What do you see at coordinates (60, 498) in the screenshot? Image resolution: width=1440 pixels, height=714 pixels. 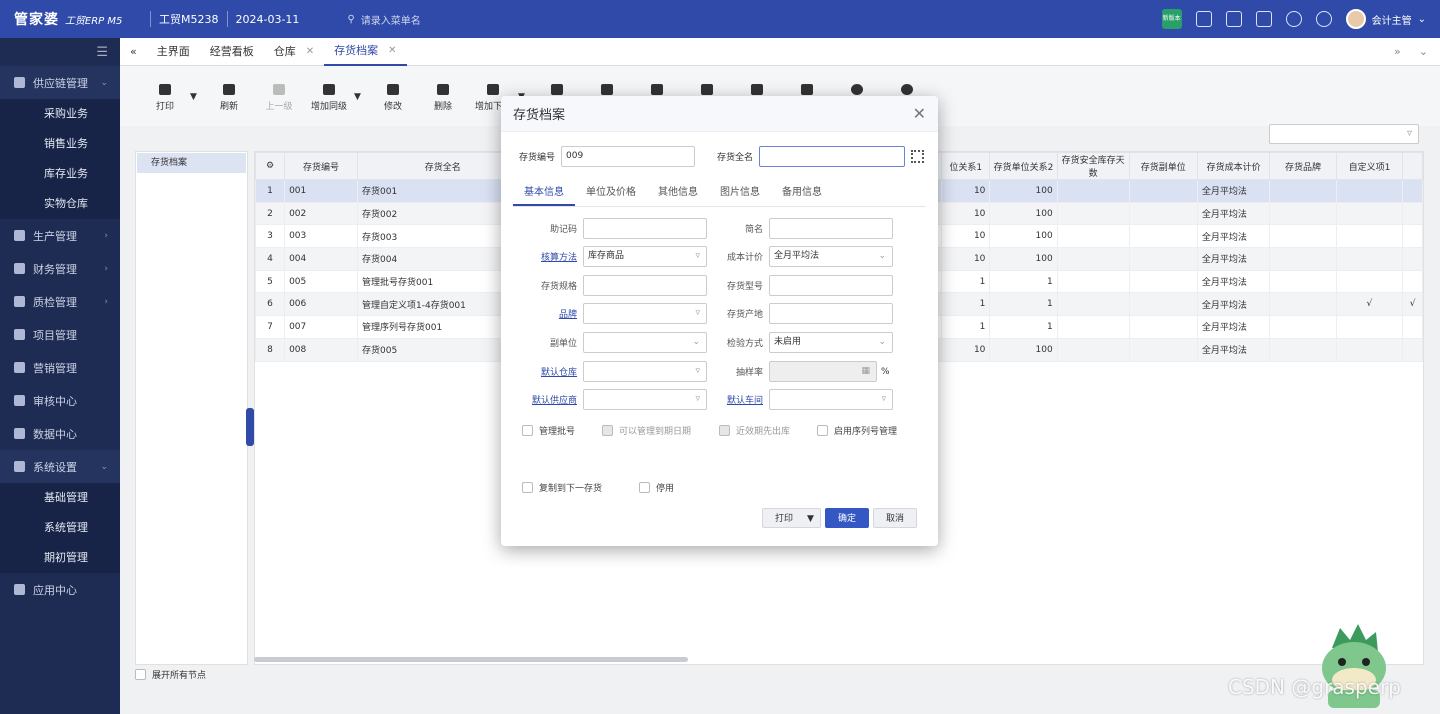 I see `sidebar-subitem-basic: 基础管理` at bounding box center [60, 498].